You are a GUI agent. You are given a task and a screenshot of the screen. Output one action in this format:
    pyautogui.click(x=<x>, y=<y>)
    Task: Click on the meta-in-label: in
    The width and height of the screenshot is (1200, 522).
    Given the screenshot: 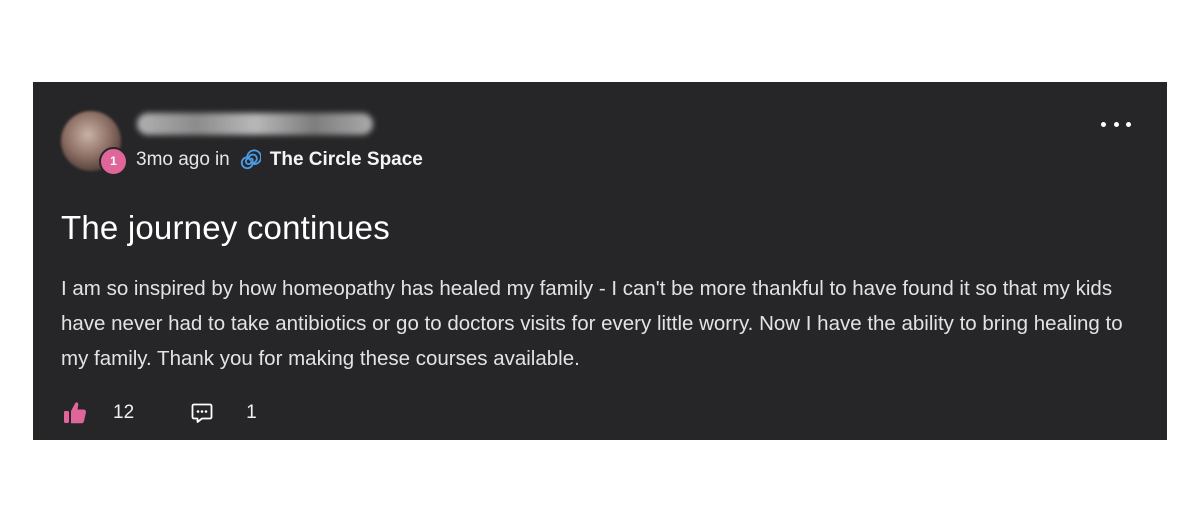 What is the action you would take?
    pyautogui.click(x=222, y=159)
    